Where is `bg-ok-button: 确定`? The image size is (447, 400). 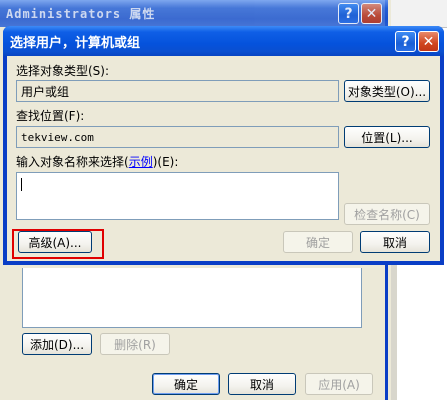 bg-ok-button: 确定 is located at coordinates (186, 384).